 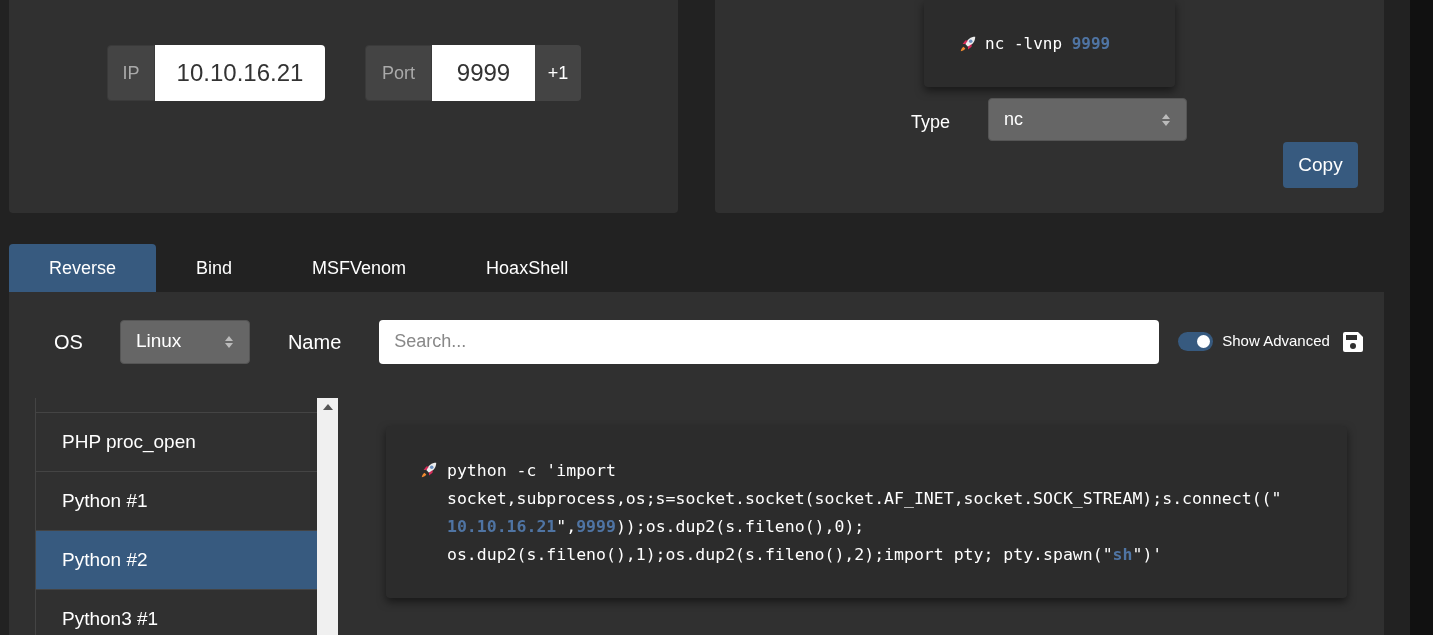 What do you see at coordinates (68, 342) in the screenshot?
I see `os-label: OS` at bounding box center [68, 342].